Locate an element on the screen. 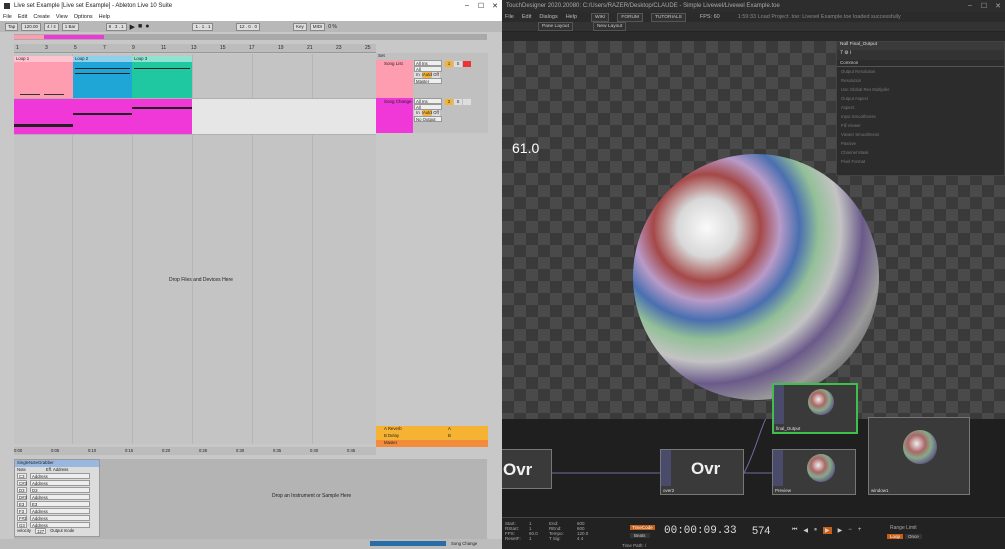 This screenshot has width=1005, height=549. device-note-row: E3 E3 is located at coordinates (57, 503).